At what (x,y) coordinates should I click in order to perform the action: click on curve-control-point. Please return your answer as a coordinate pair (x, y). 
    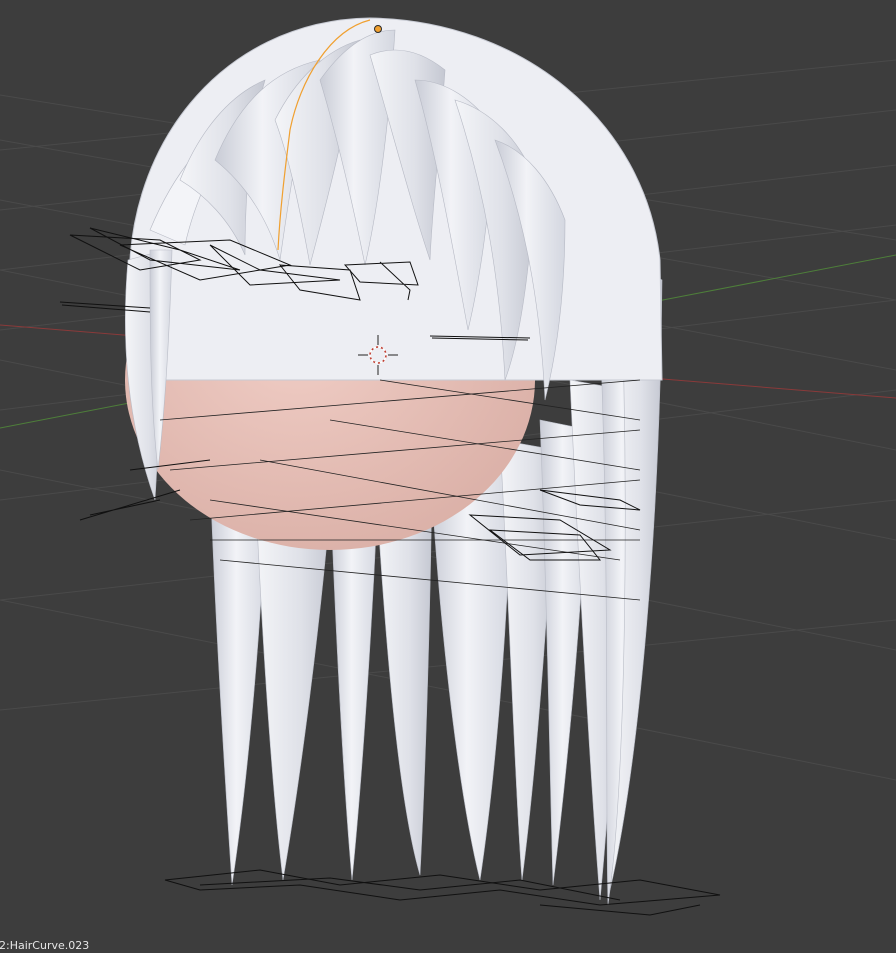
    Looking at the image, I should click on (378, 29).